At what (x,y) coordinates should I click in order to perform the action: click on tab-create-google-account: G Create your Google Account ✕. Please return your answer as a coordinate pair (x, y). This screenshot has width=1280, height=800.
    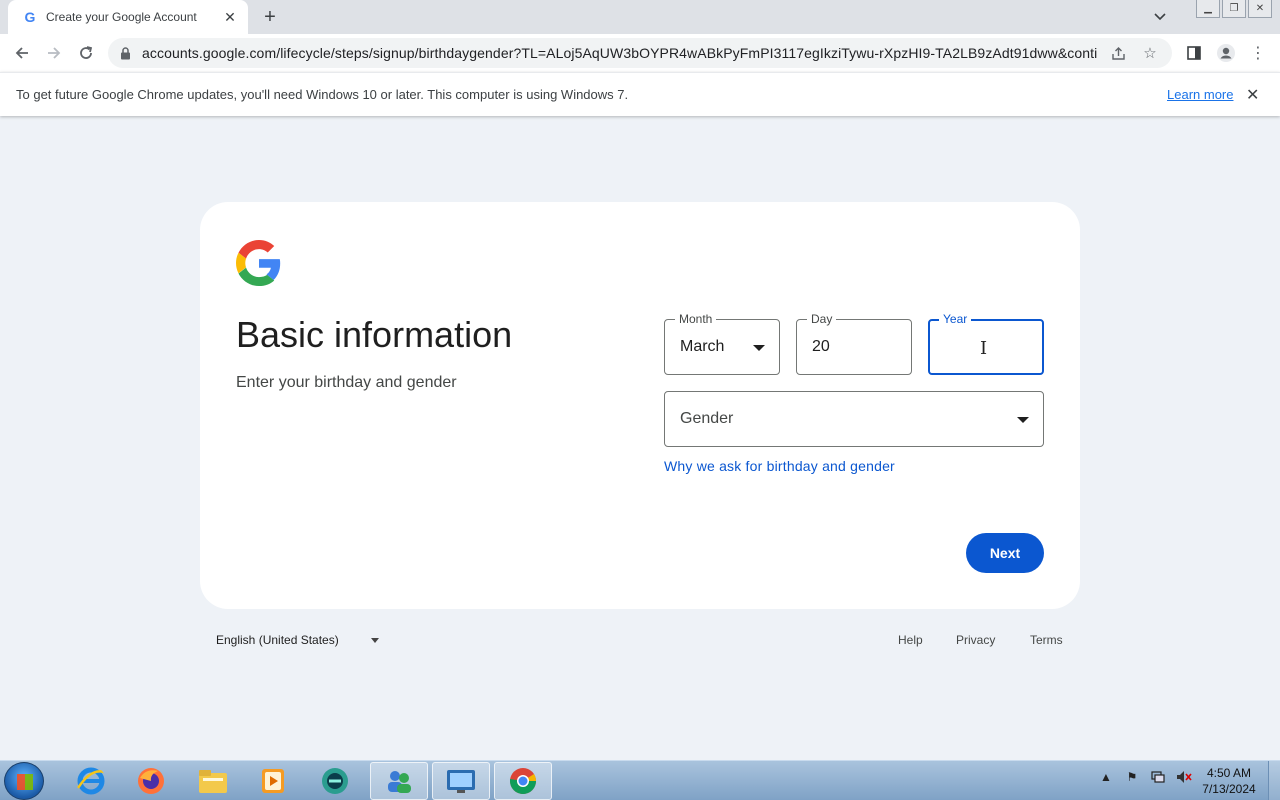
    Looking at the image, I should click on (128, 17).